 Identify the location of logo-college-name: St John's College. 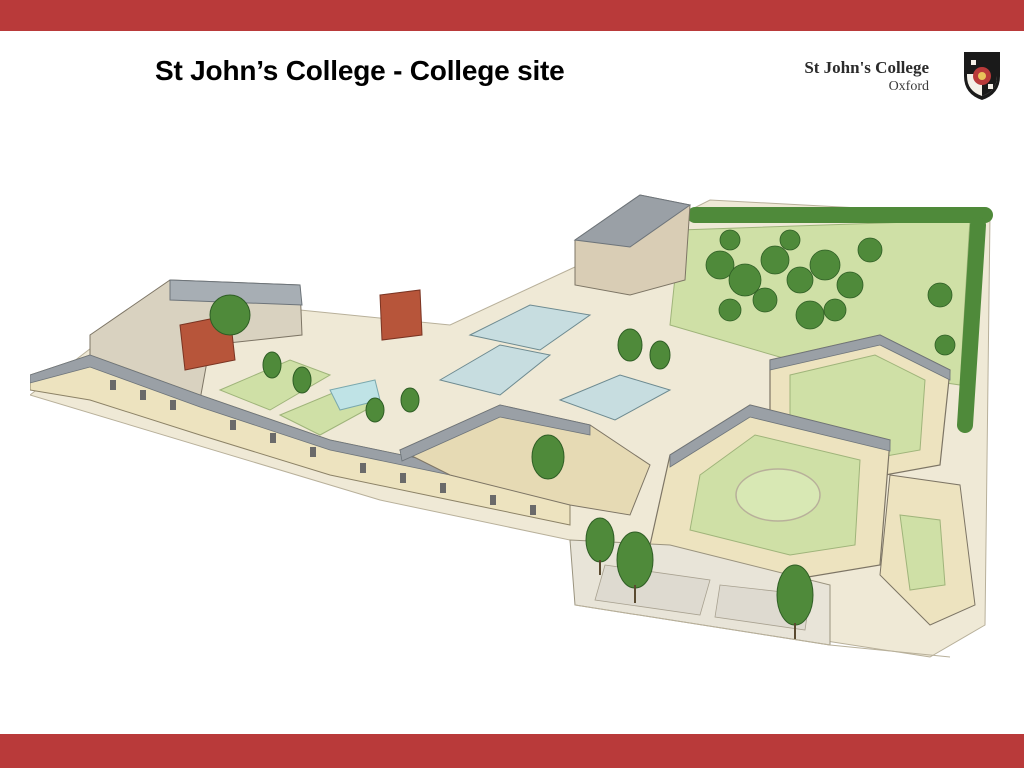
(866, 67).